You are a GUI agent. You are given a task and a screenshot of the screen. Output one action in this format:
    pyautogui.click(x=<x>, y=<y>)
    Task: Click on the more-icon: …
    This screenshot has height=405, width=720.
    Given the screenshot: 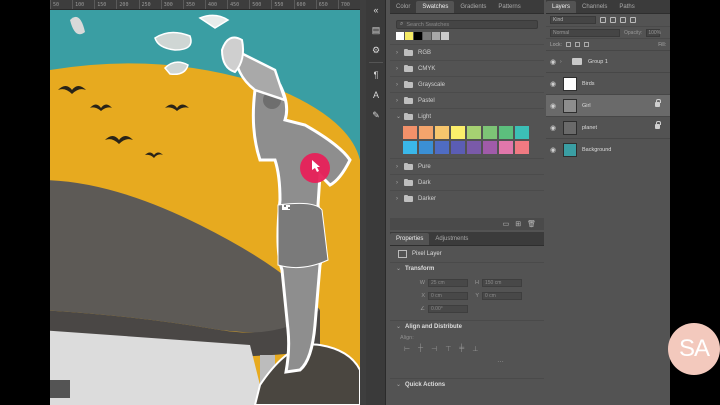 What is the action you would take?
    pyautogui.click(x=500, y=360)
    